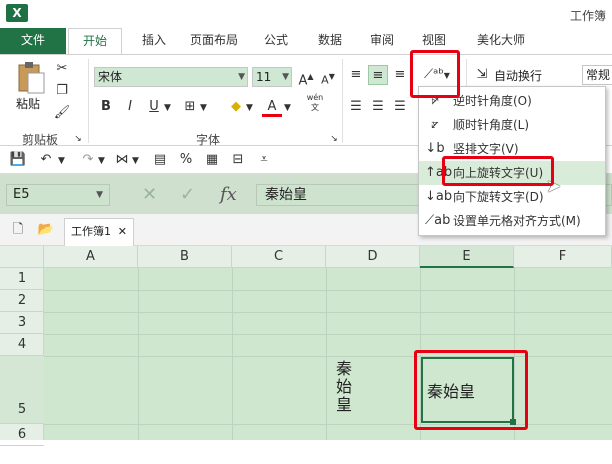  Describe the element at coordinates (400, 107) in the screenshot. I see `align-right-icon: ☰` at that location.